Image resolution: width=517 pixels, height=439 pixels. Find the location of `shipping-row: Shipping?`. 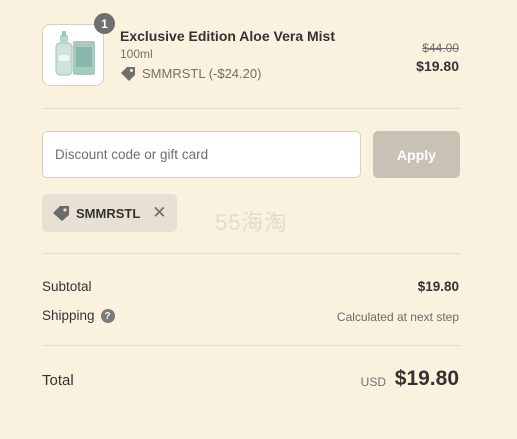

shipping-row: Shipping? is located at coordinates (78, 316).